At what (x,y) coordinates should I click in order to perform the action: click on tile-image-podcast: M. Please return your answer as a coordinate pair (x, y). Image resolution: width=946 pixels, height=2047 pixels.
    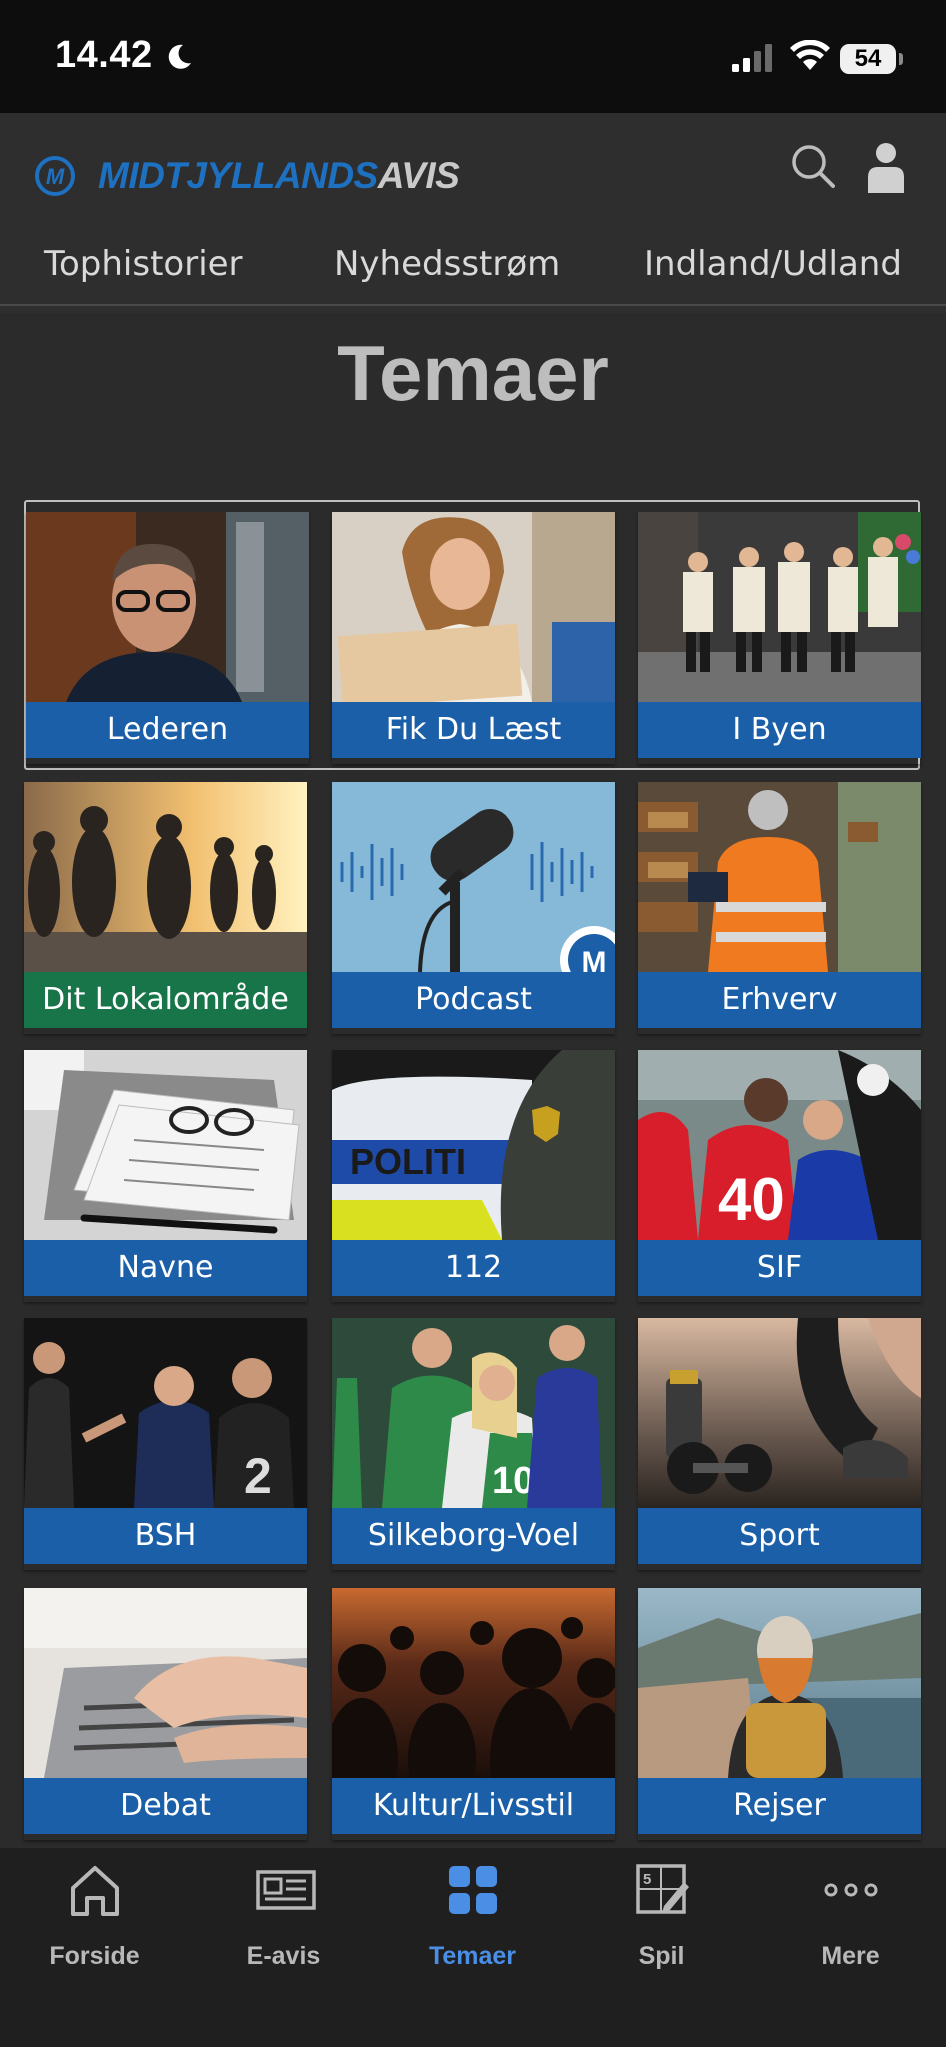
    Looking at the image, I should click on (473, 877).